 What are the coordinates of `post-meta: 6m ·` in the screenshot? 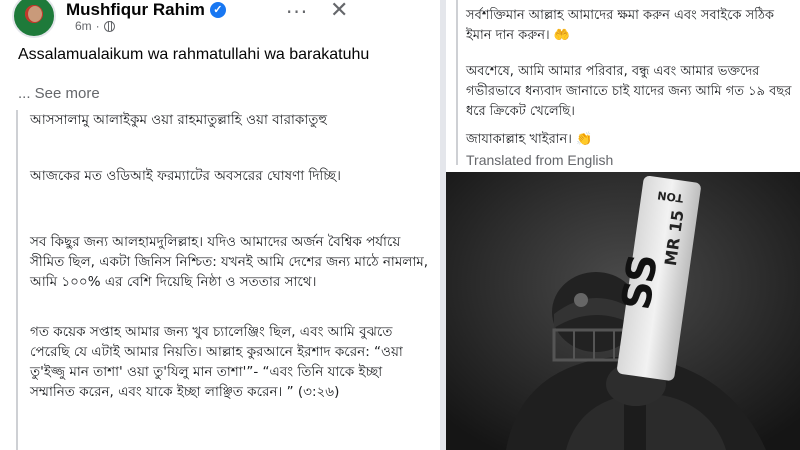 It's located at (95, 26).